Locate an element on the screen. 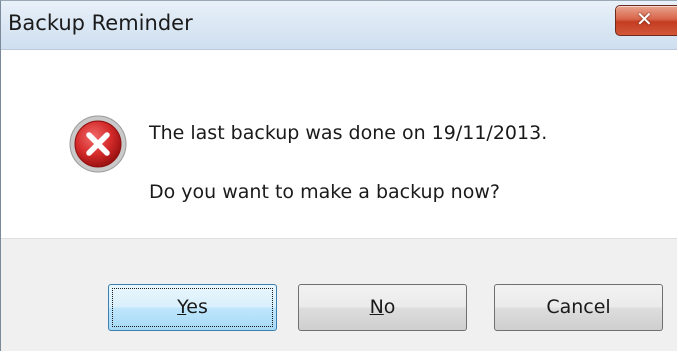 The height and width of the screenshot is (352, 678). no-label-rest: o is located at coordinates (389, 307).